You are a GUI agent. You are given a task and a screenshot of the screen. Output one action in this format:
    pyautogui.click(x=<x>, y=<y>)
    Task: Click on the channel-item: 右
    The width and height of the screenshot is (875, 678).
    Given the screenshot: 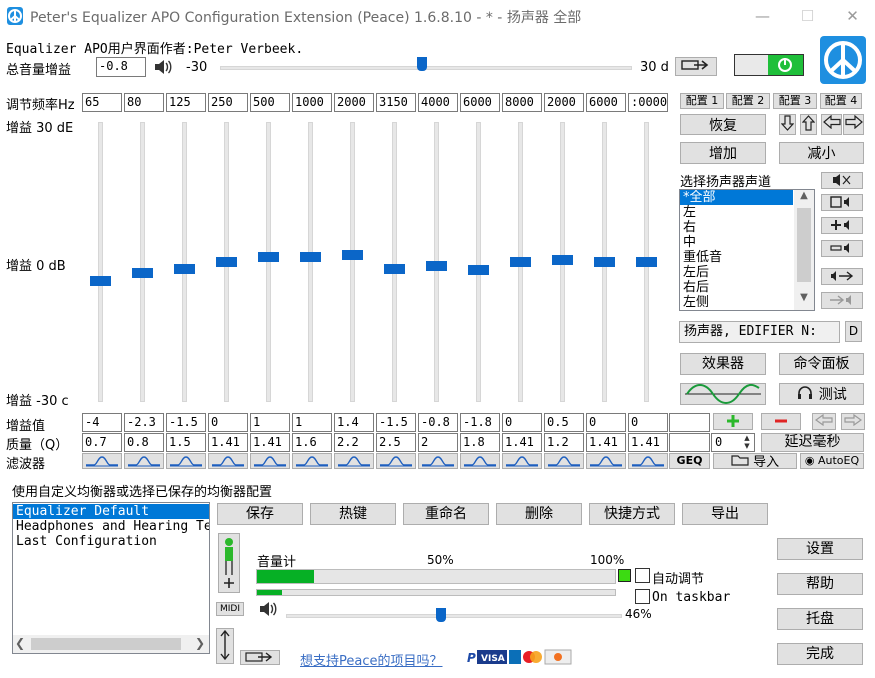 What is the action you would take?
    pyautogui.click(x=736, y=227)
    